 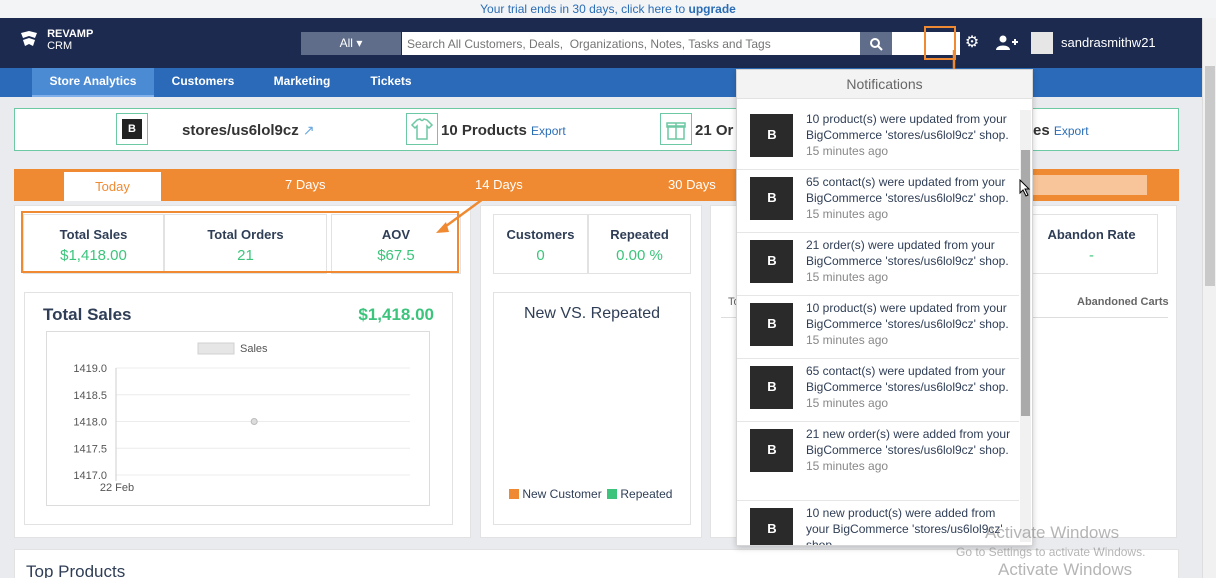 I want to click on bigcommerce-store-icon: B, so click(x=132, y=129).